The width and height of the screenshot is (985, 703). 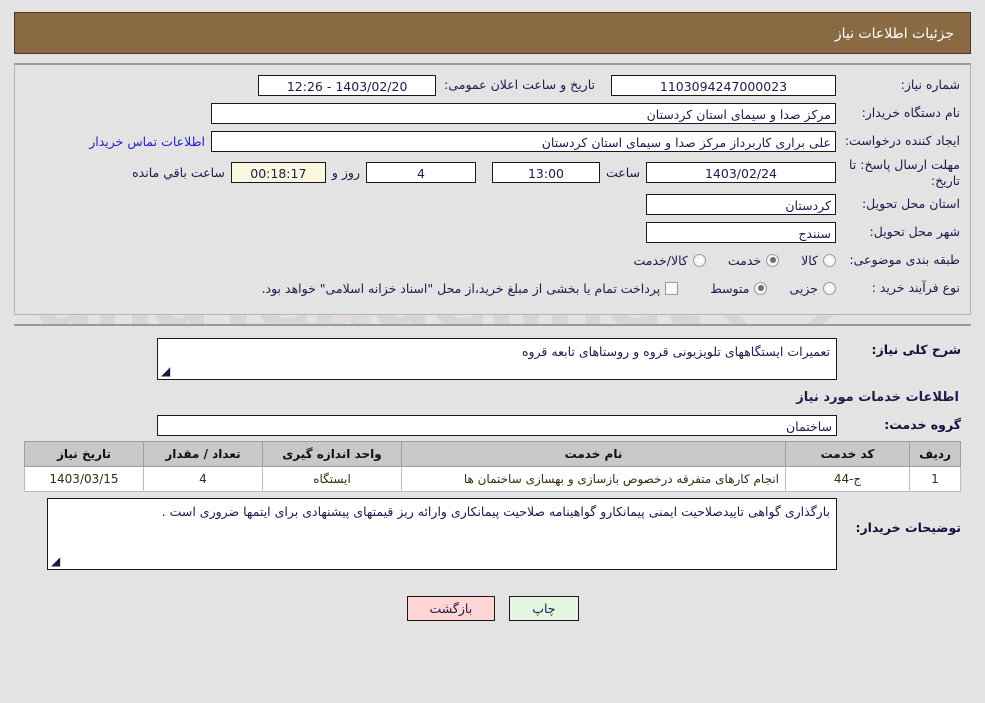 What do you see at coordinates (178, 173) in the screenshot?
I see `remaining-hours-label: ساعت باقي مانده` at bounding box center [178, 173].